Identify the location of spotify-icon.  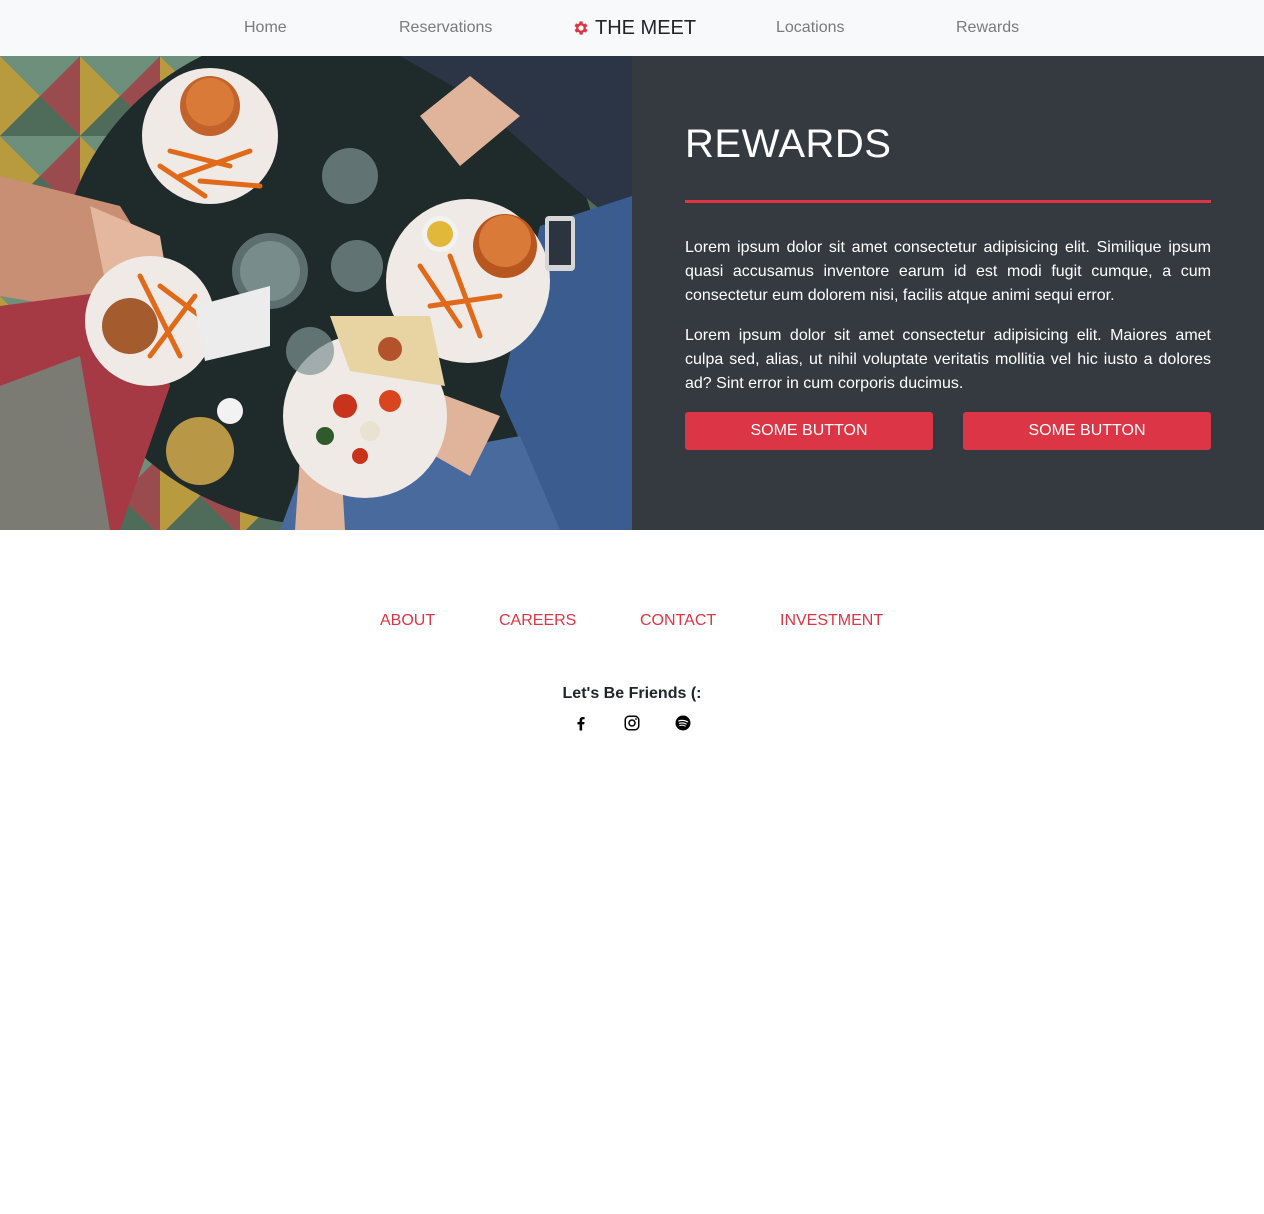
(683, 723).